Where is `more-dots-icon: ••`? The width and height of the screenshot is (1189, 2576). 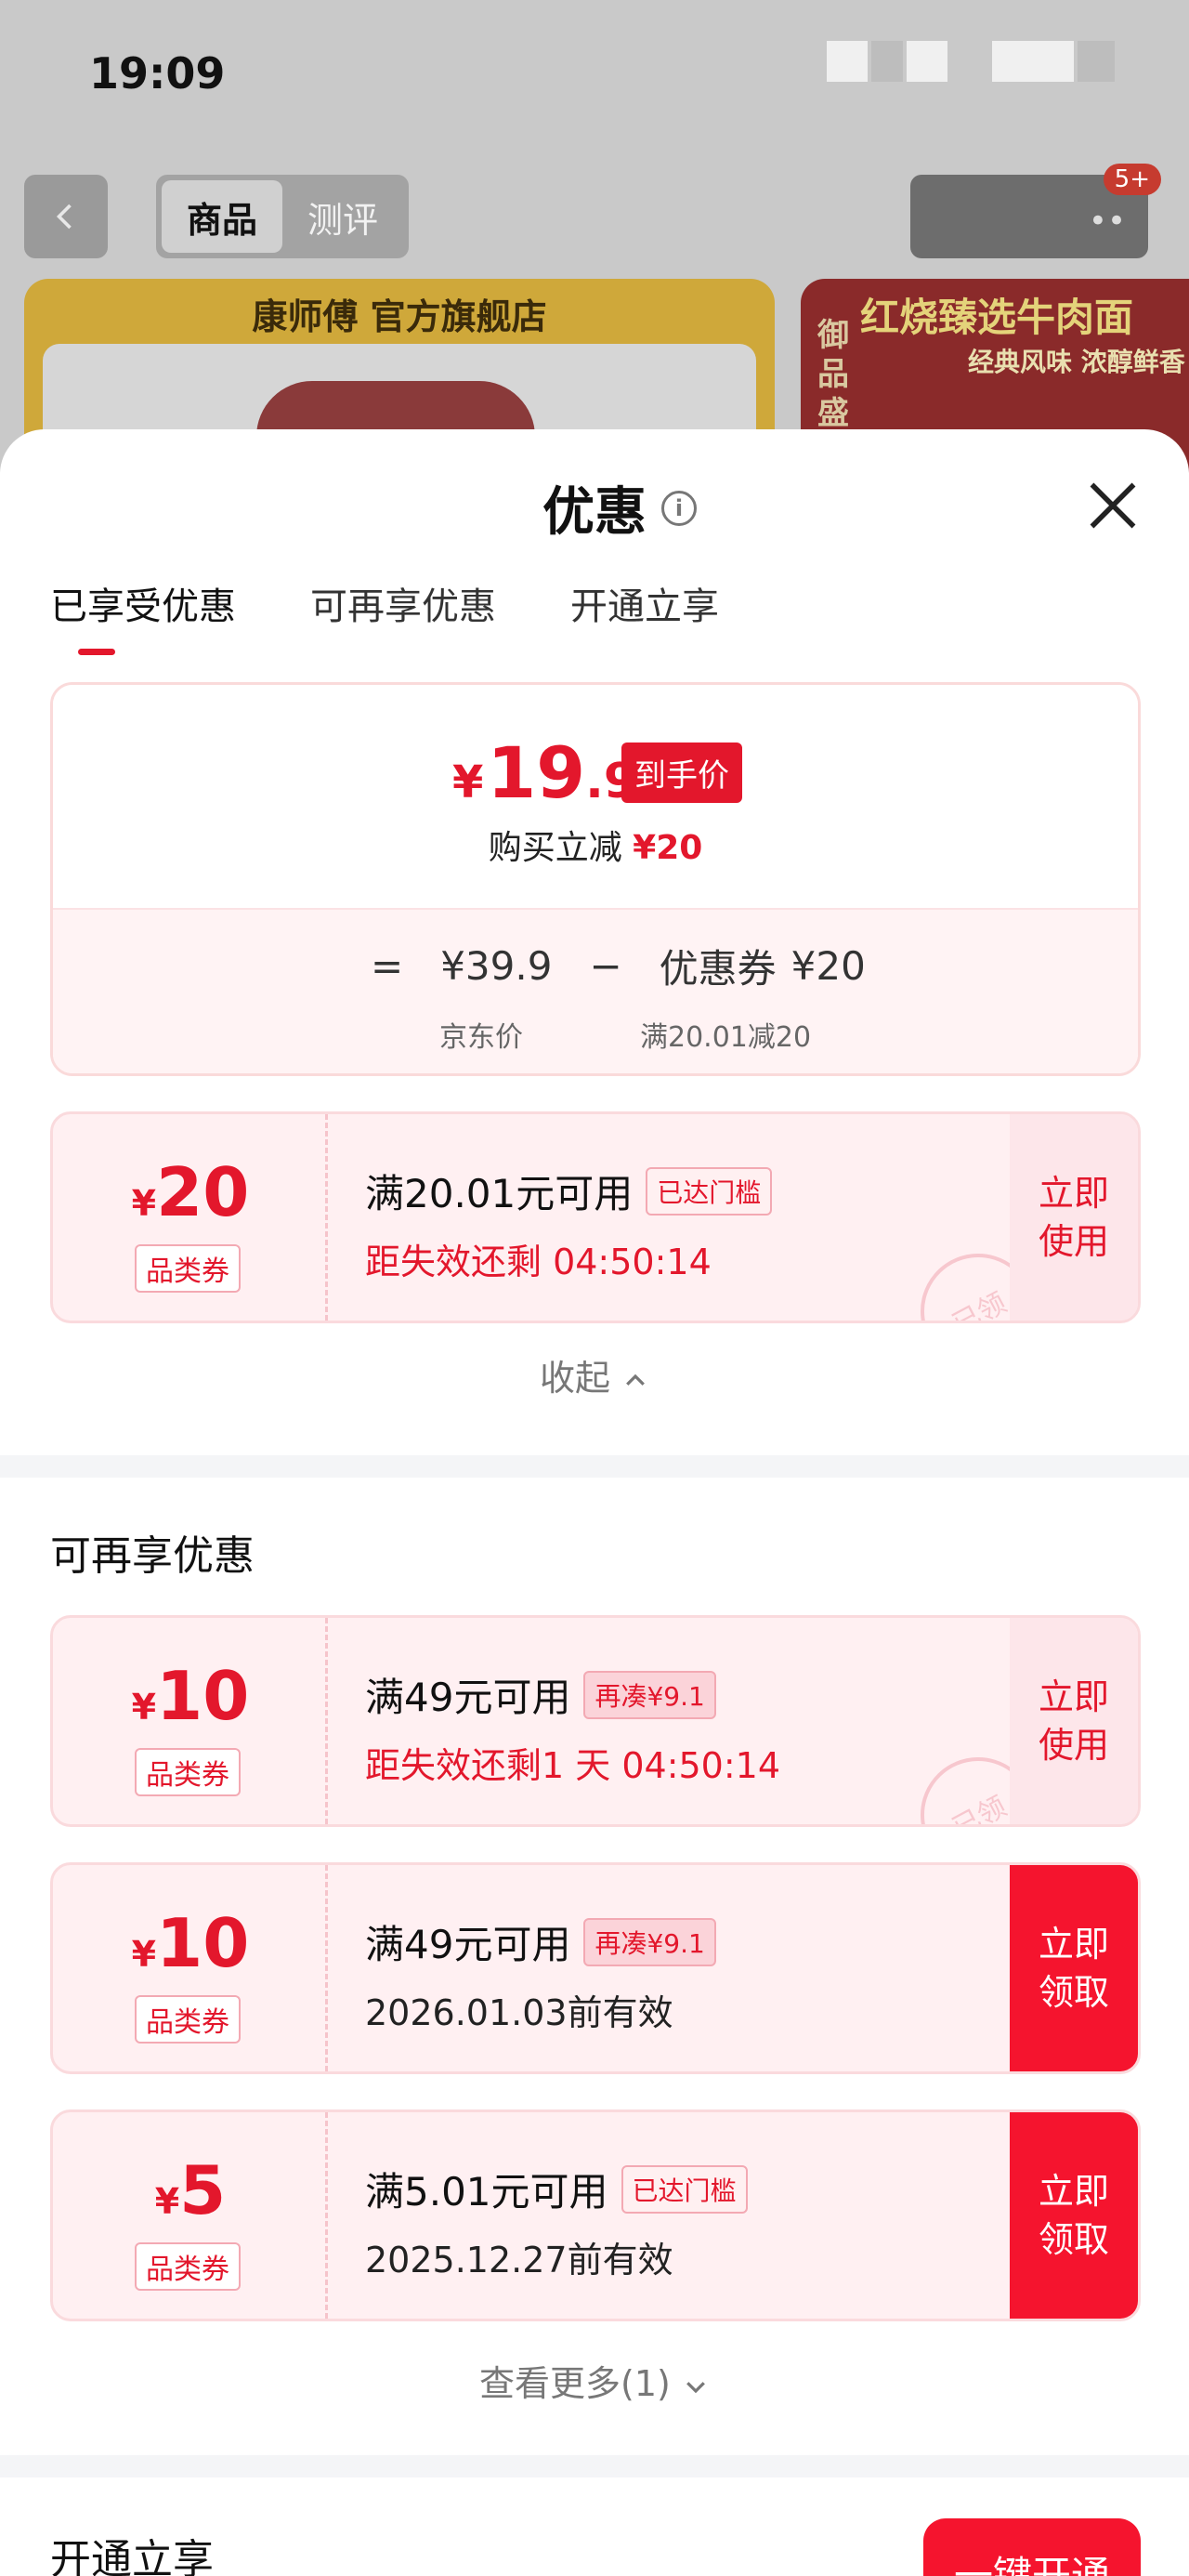
more-dots-icon: •• is located at coordinates (1107, 221).